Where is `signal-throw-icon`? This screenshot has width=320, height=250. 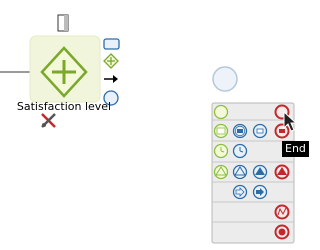
signal-throw-icon is located at coordinates (260, 172).